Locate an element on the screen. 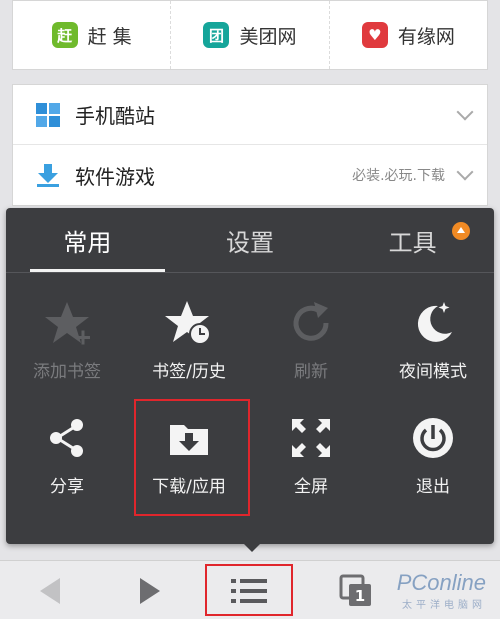 The height and width of the screenshot is (619, 500). menu-item-exit: 退出 is located at coordinates (433, 457).